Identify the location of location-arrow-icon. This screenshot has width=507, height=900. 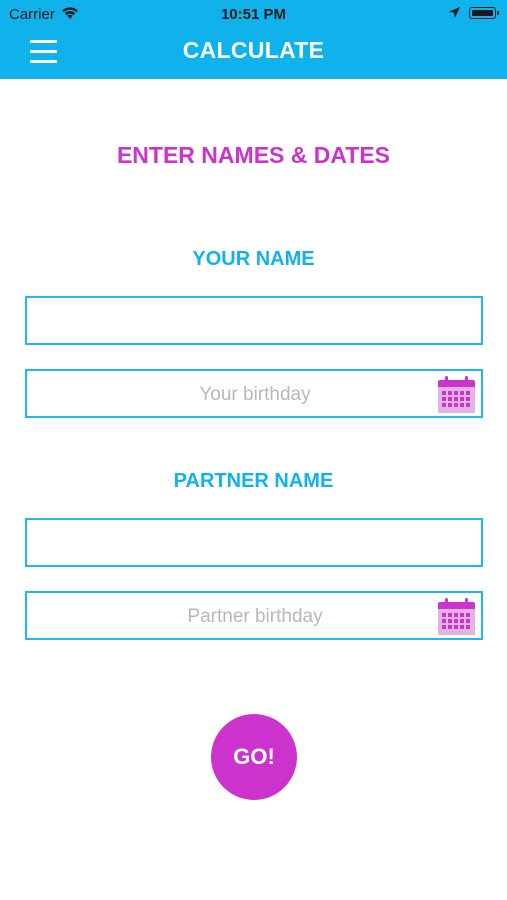
(454, 12).